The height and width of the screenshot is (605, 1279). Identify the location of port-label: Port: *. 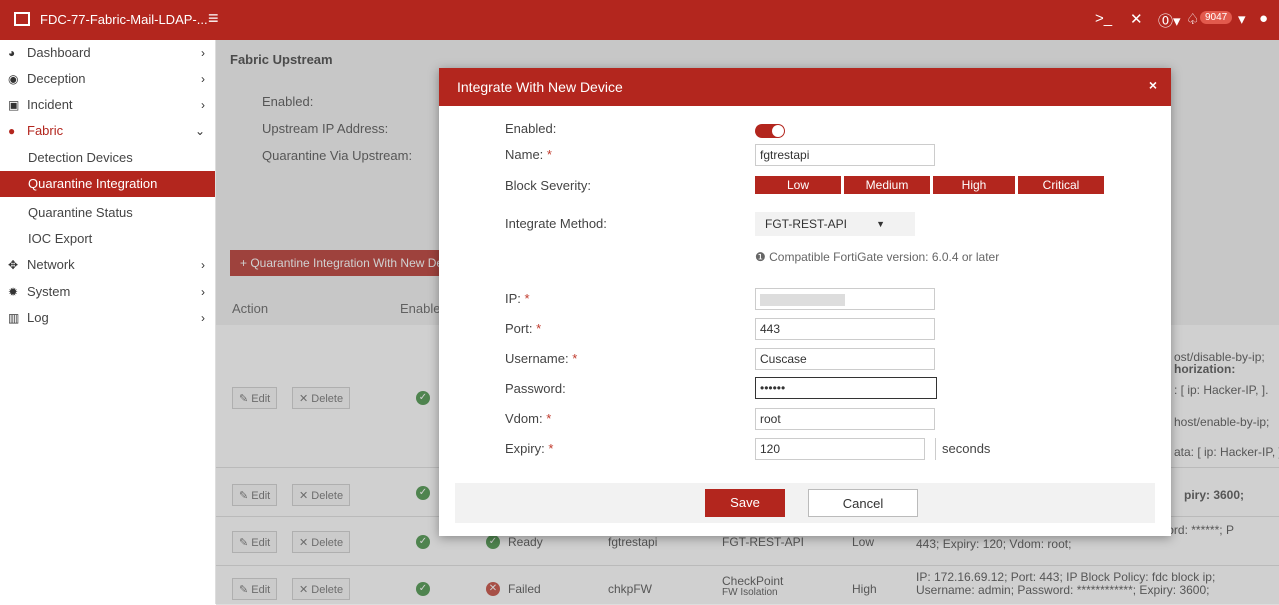
(523, 328).